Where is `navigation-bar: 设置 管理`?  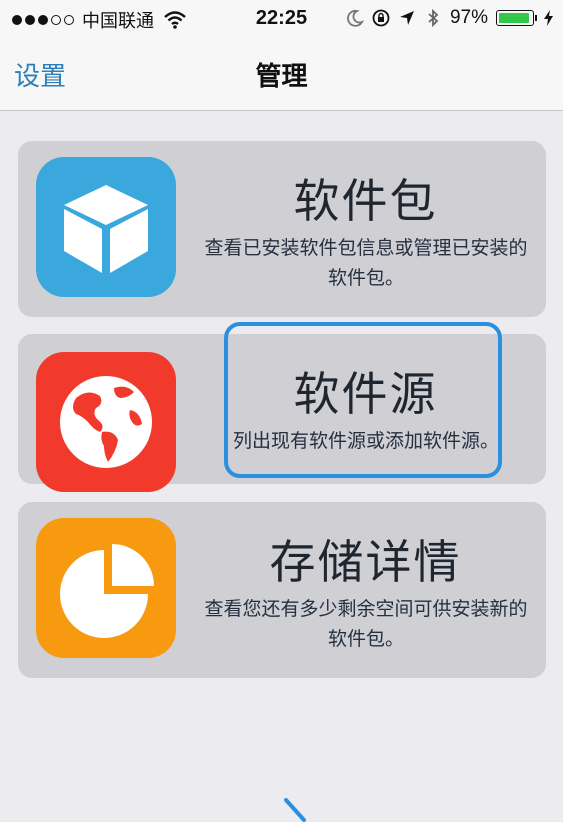
navigation-bar: 设置 管理 is located at coordinates (281, 74).